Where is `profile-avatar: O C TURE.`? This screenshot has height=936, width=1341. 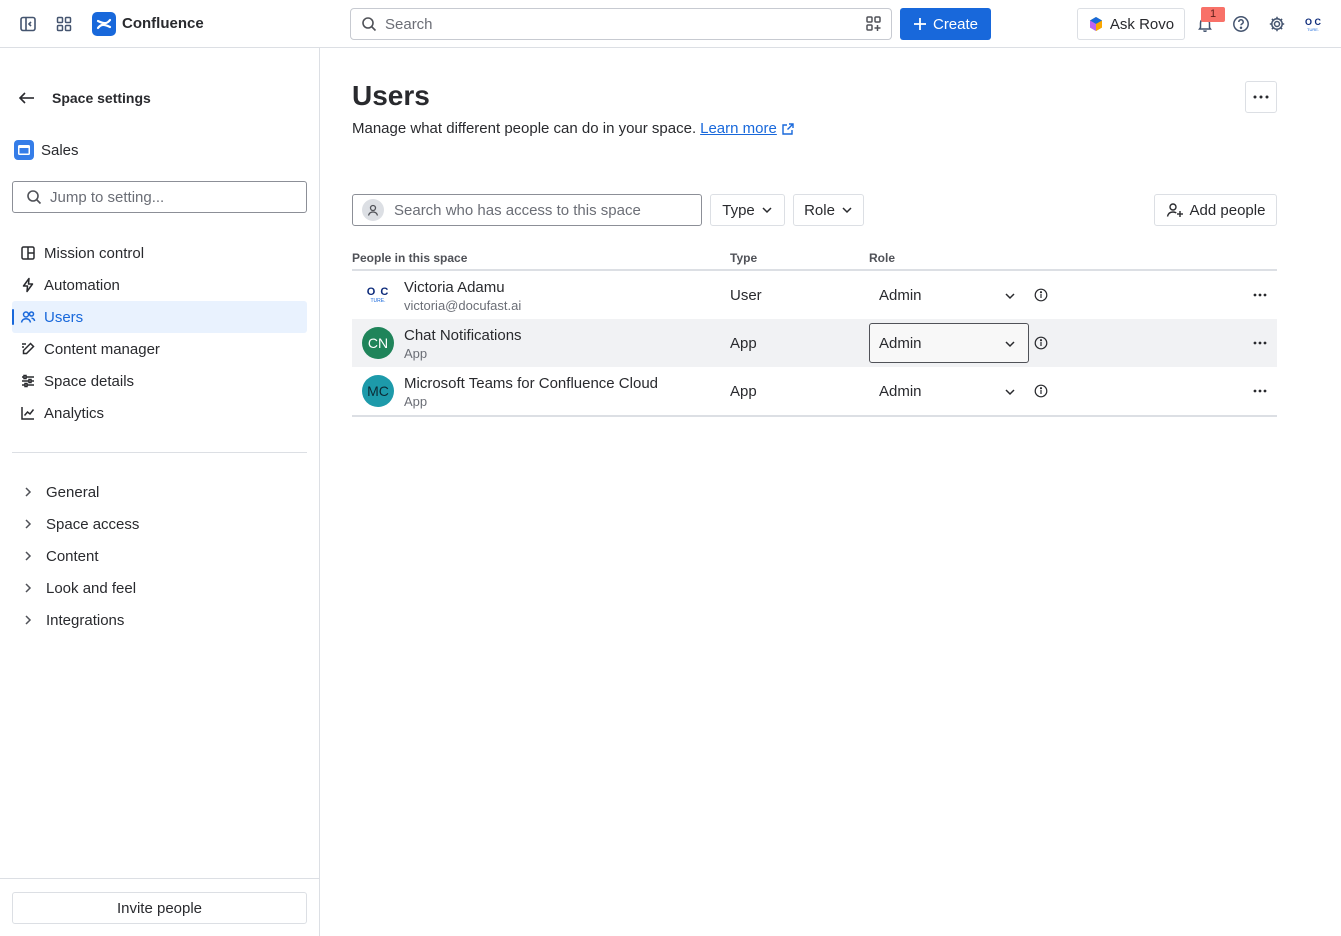 profile-avatar: O C TURE. is located at coordinates (1313, 25).